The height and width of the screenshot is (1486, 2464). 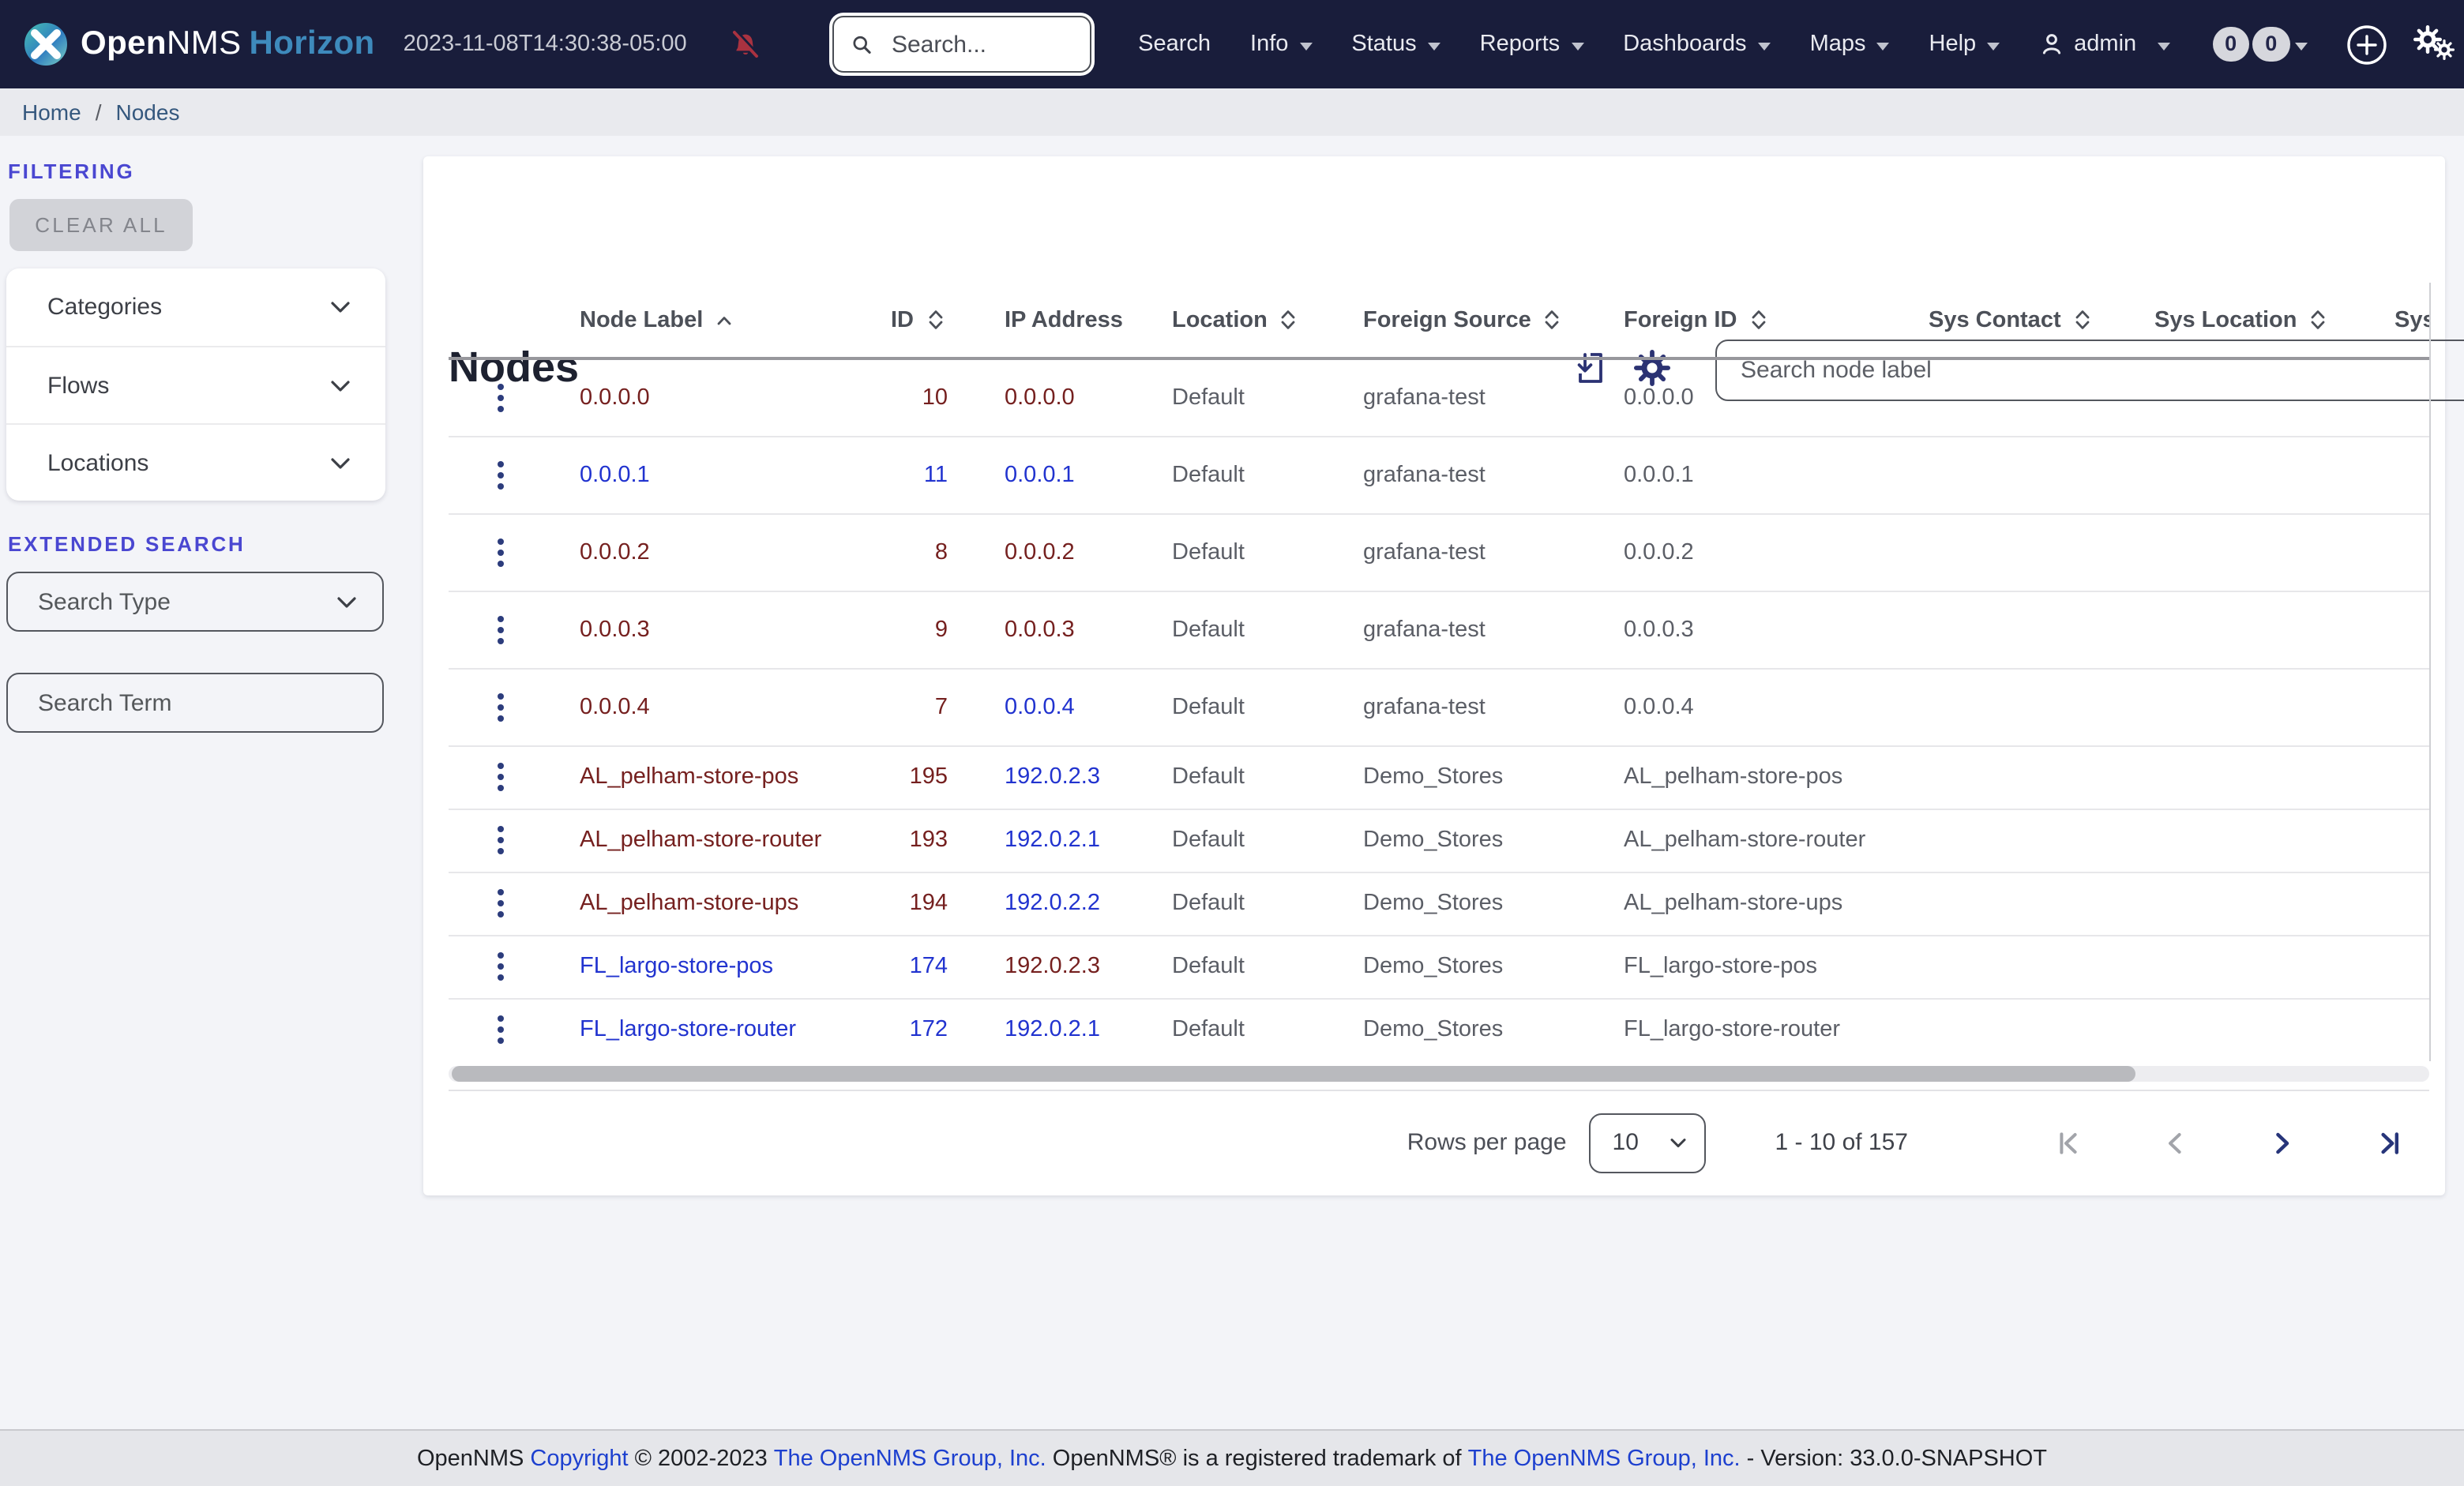 I want to click on nav-item-status: Status, so click(x=1395, y=44).